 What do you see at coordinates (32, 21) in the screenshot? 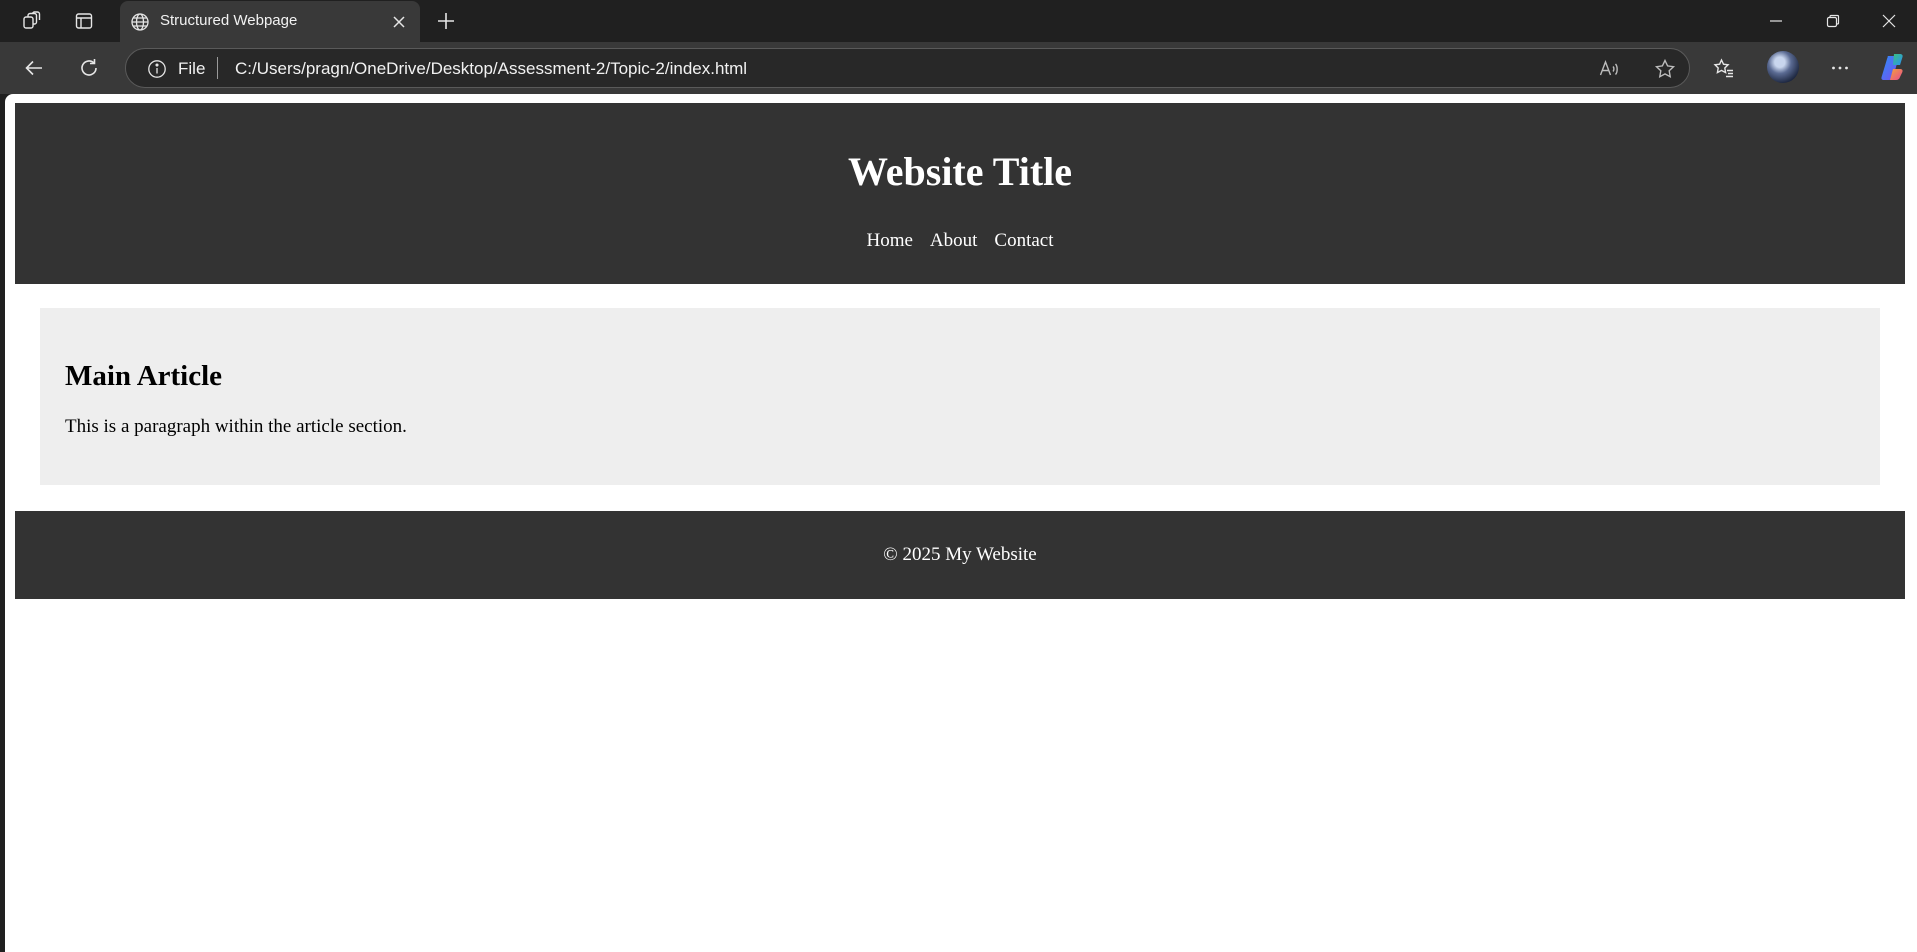
I see `workspaces-icon` at bounding box center [32, 21].